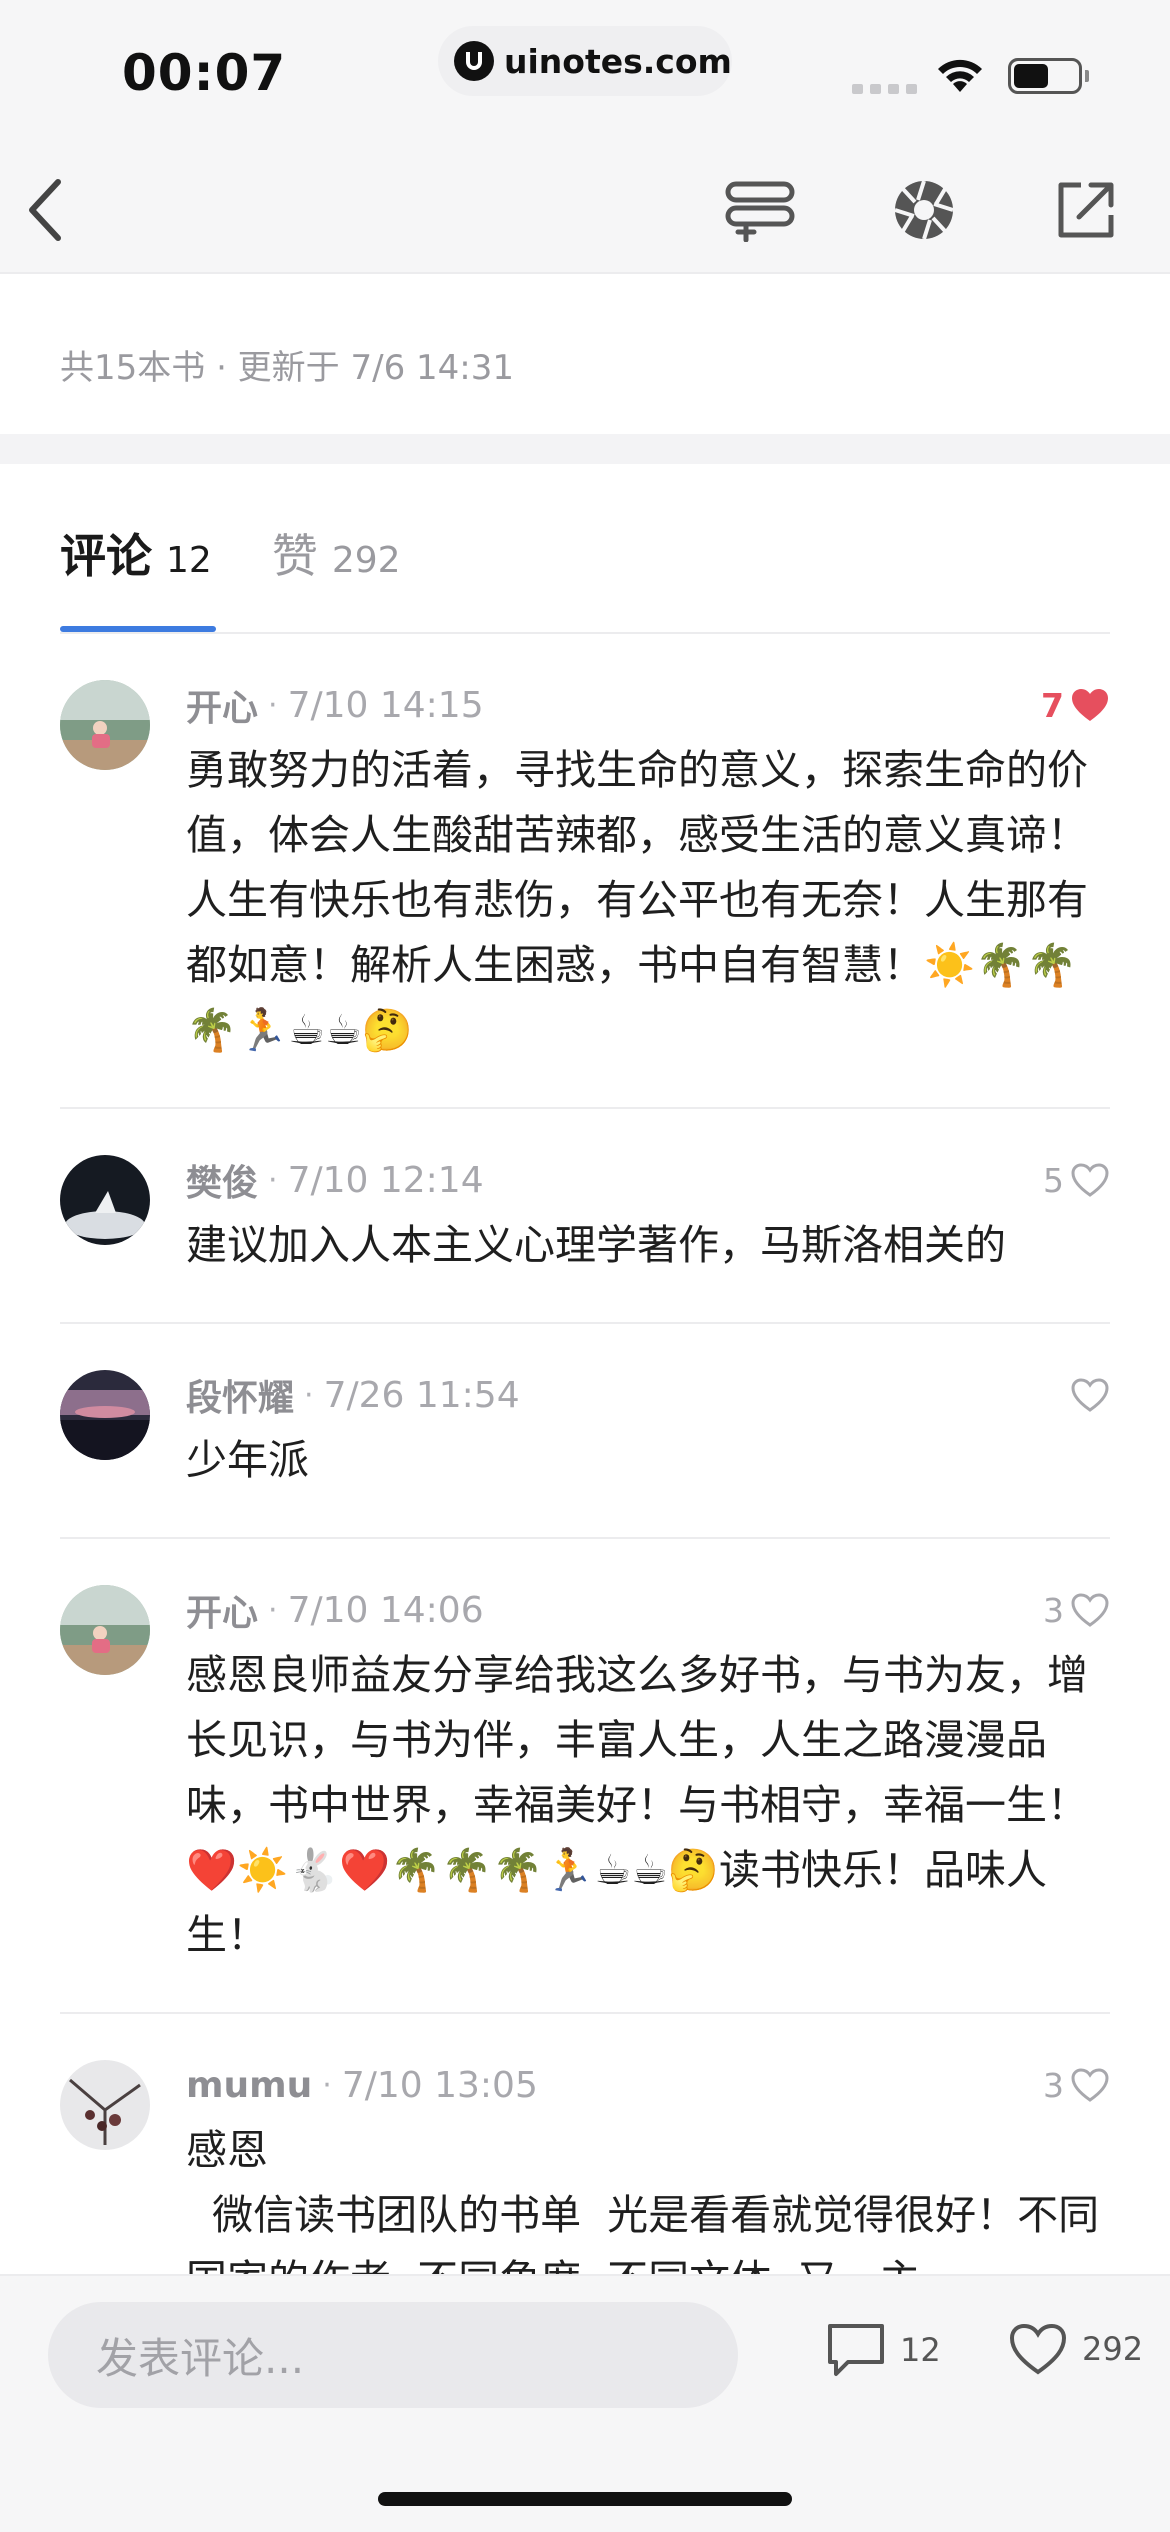 Image resolution: width=1170 pixels, height=2532 pixels. Describe the element at coordinates (474, 61) in the screenshot. I see `site-logo-icon` at that location.